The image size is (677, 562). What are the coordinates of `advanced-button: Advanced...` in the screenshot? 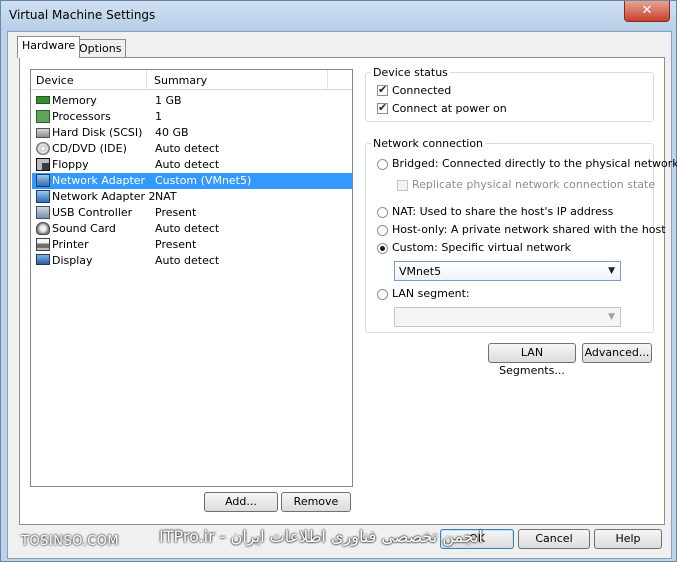 It's located at (617, 353).